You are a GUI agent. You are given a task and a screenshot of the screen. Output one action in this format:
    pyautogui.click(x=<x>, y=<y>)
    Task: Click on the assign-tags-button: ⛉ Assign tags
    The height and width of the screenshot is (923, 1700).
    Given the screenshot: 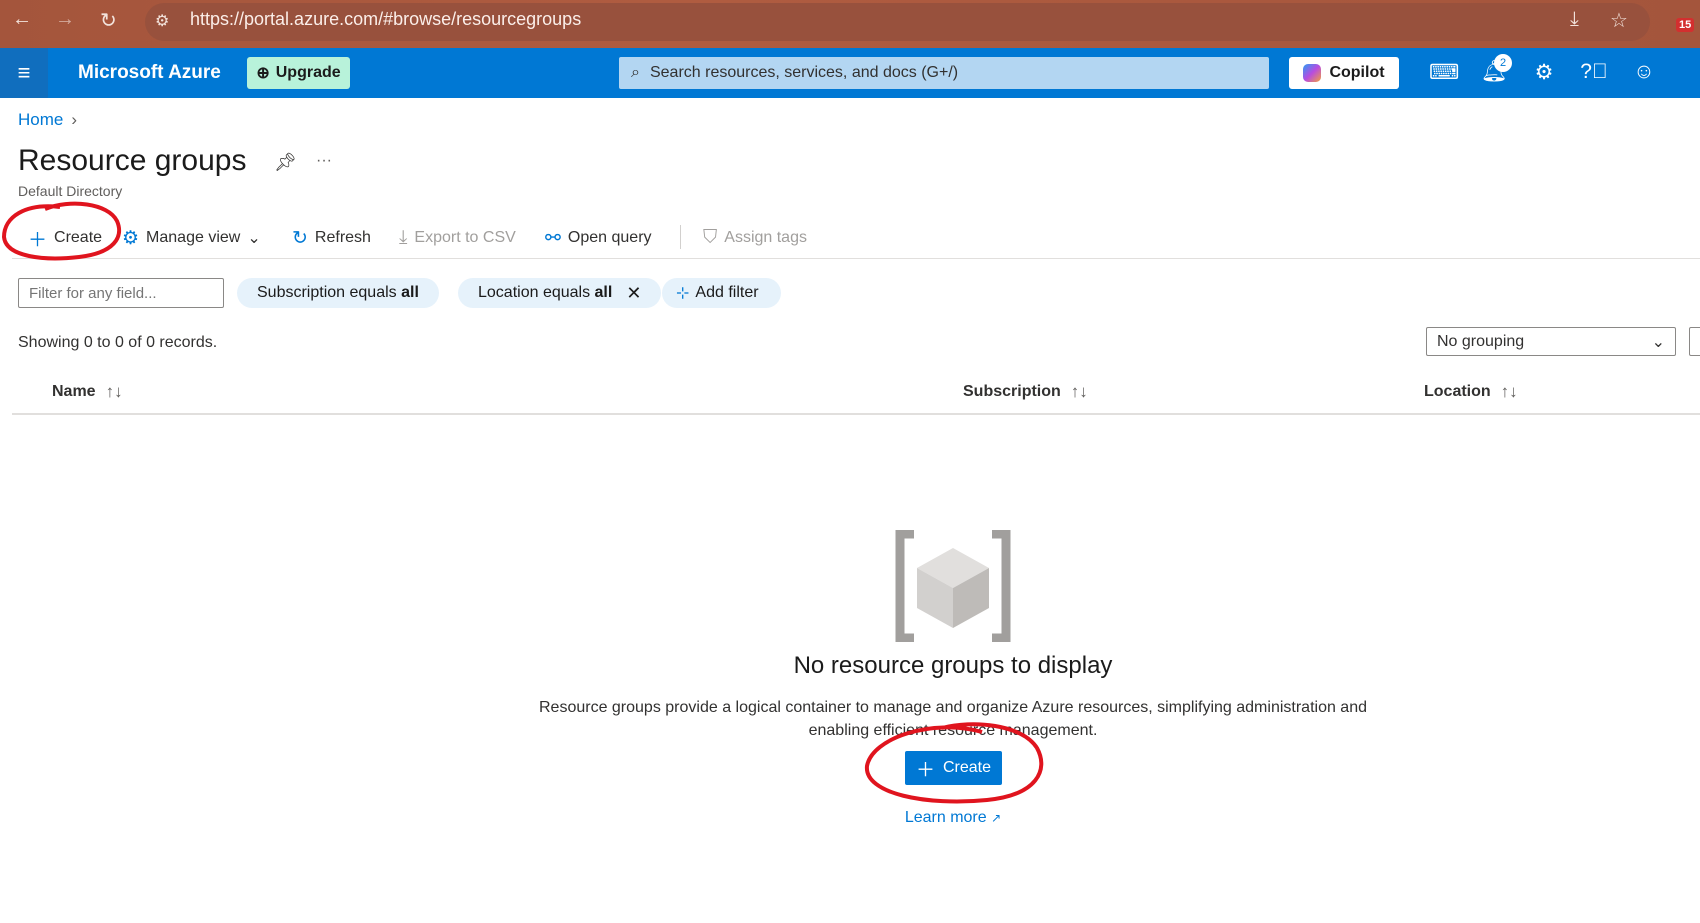 What is the action you would take?
    pyautogui.click(x=755, y=238)
    